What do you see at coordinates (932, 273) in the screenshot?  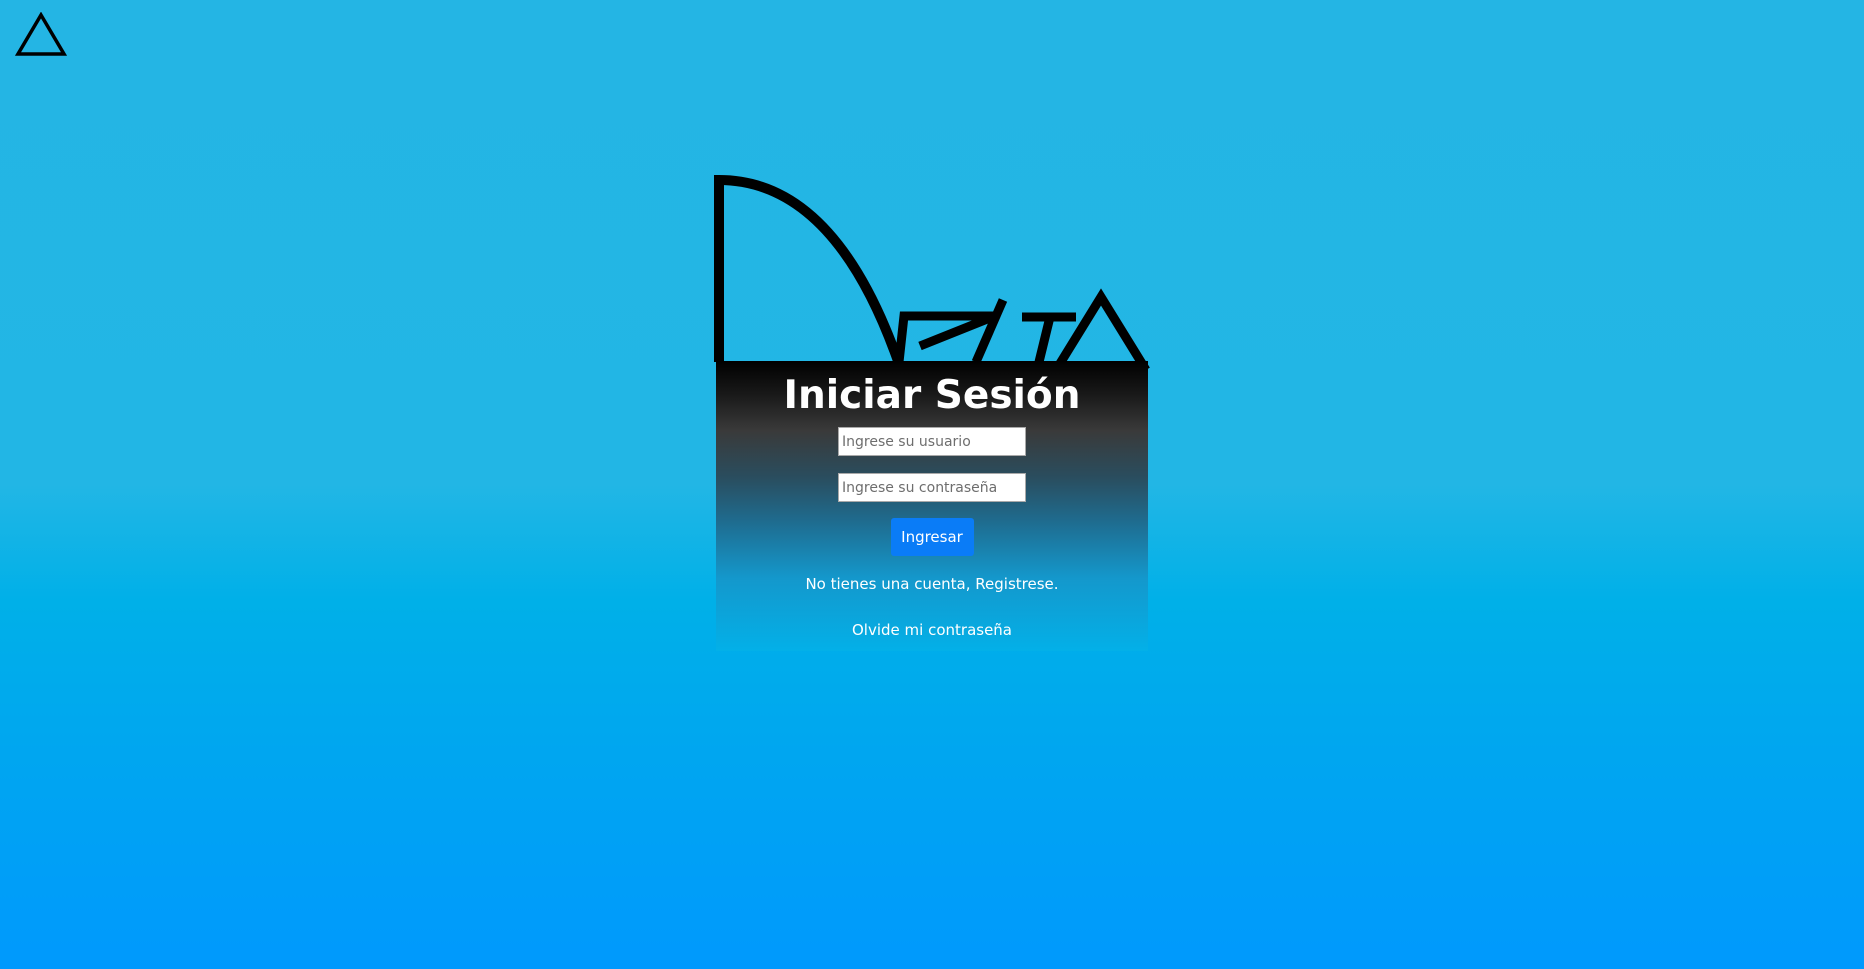 I see `delta-wordmark-logo` at bounding box center [932, 273].